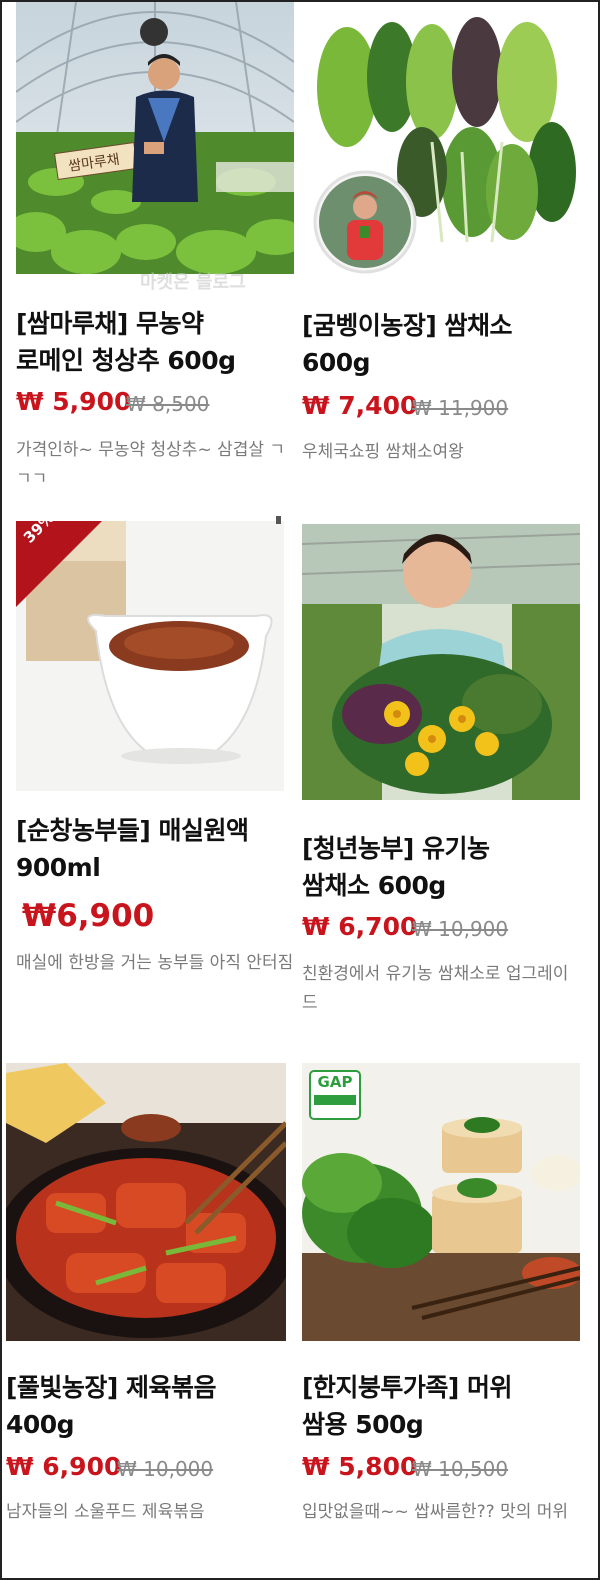 This screenshot has height=1580, width=600. What do you see at coordinates (363, 1424) in the screenshot?
I see `product-title-line: 쌈용 500g` at bounding box center [363, 1424].